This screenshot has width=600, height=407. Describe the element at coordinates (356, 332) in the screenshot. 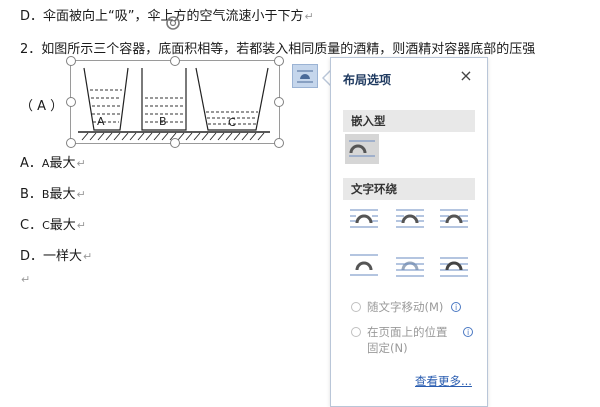

I see `fix-position-radio` at that location.